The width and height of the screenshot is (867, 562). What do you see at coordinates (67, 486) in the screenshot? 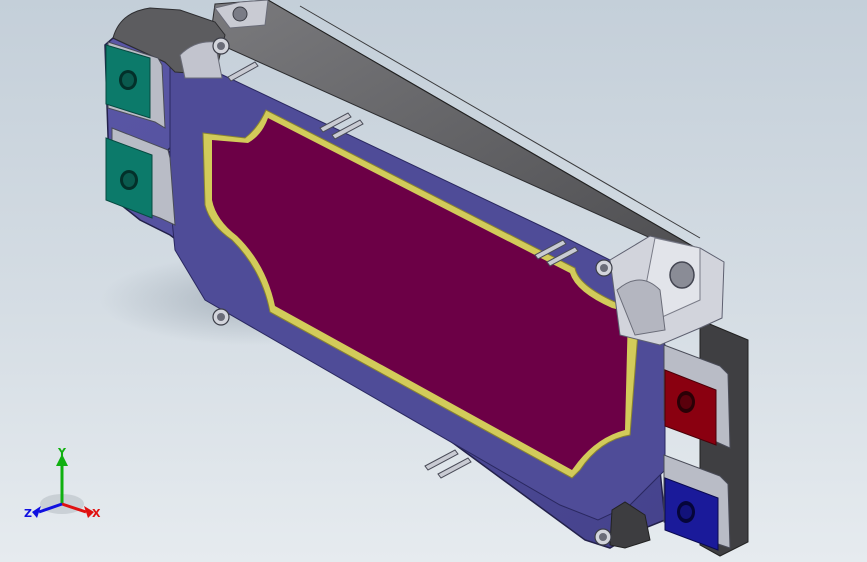
I see `reference-triad: Y X Z` at bounding box center [67, 486].